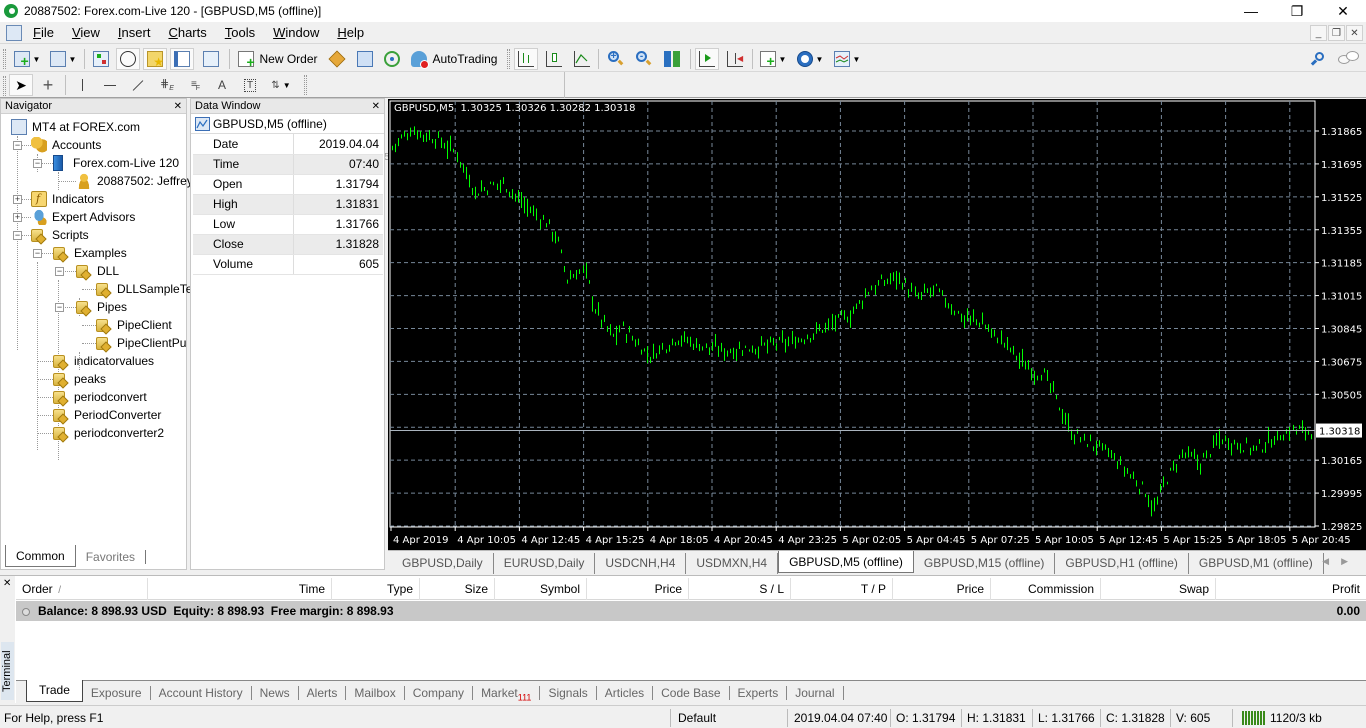  Describe the element at coordinates (1251, 11) in the screenshot. I see `minimize-button: —` at that location.